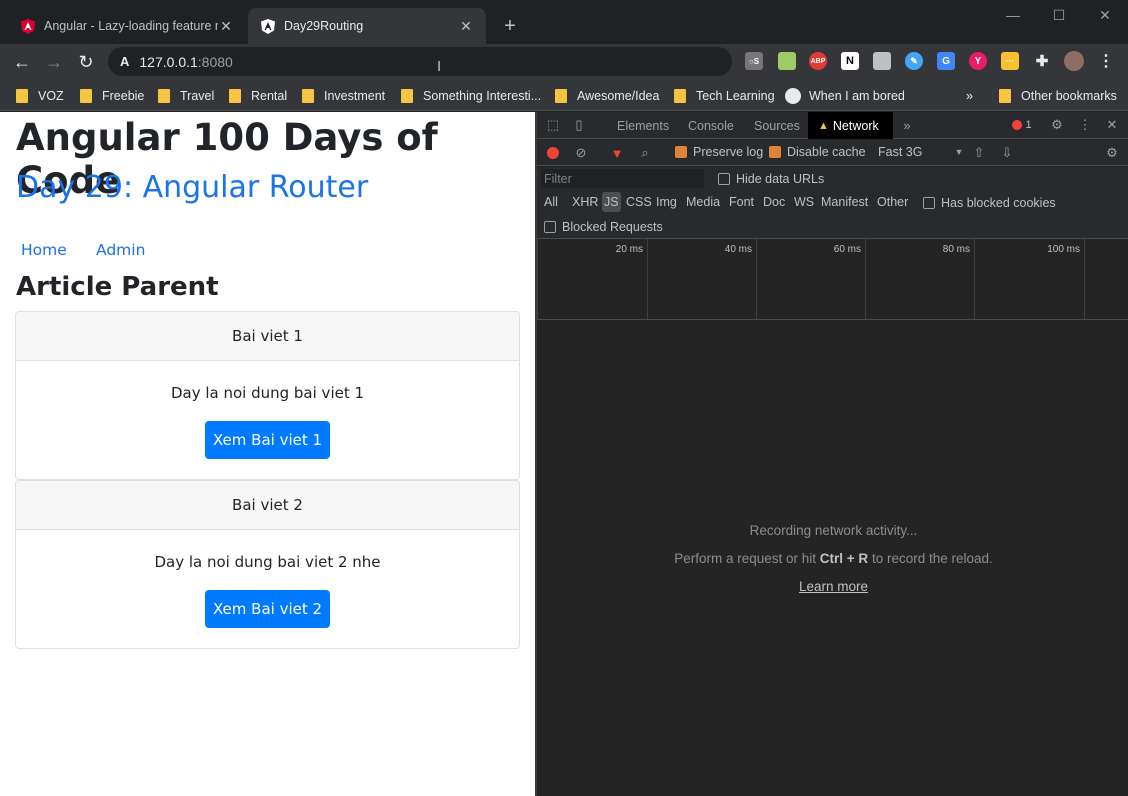 This screenshot has height=796, width=1128. What do you see at coordinates (592, 279) in the screenshot?
I see `timeline-tick: 20 ms` at bounding box center [592, 279].